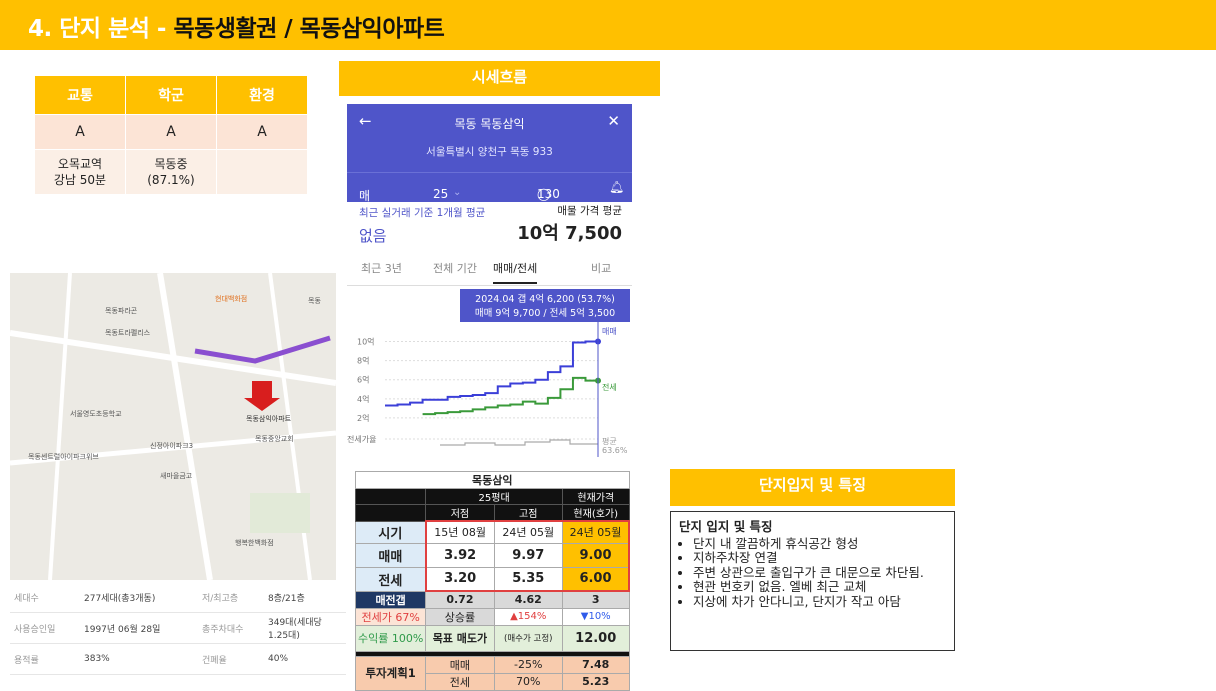  Describe the element at coordinates (45, 659) in the screenshot. I see `info-key: 용적률` at that location.